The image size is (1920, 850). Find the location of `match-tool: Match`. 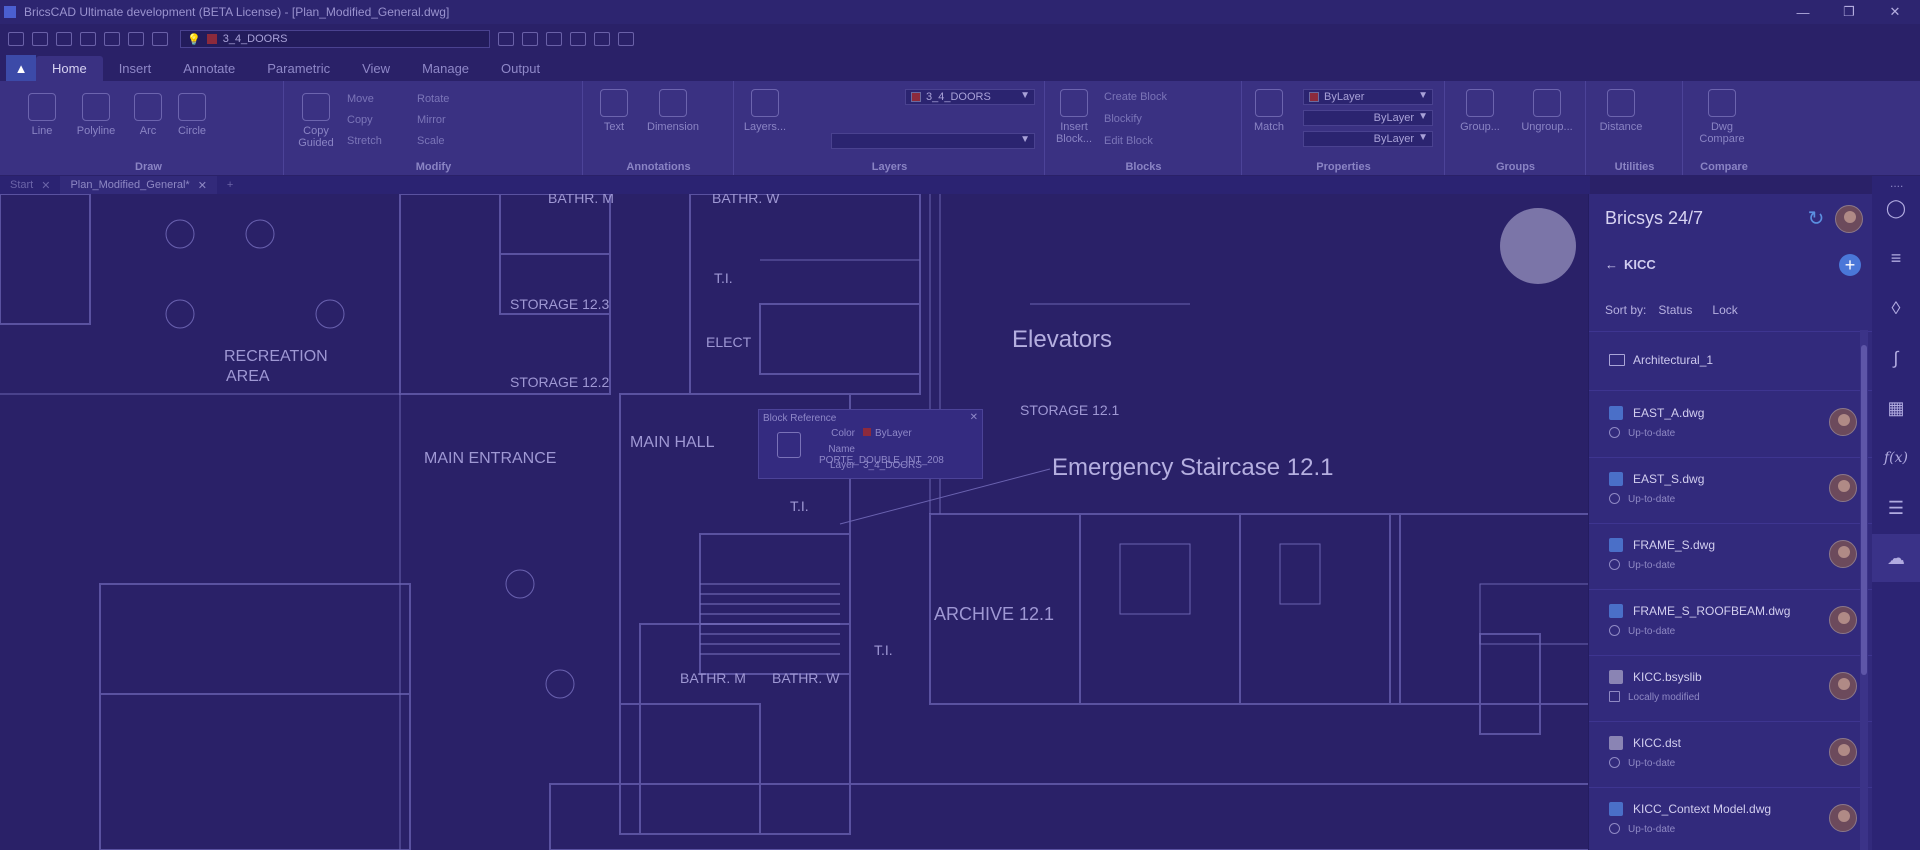

match-tool: Match is located at coordinates (1269, 111).